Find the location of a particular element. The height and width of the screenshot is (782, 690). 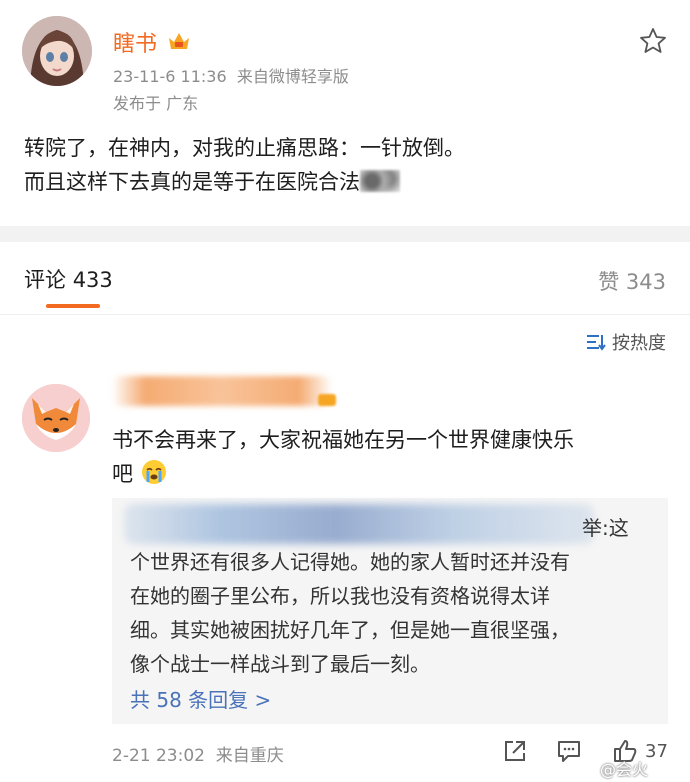

post-text-line-2: 而且这样下去真的是等于在医院合法 is located at coordinates (192, 182).